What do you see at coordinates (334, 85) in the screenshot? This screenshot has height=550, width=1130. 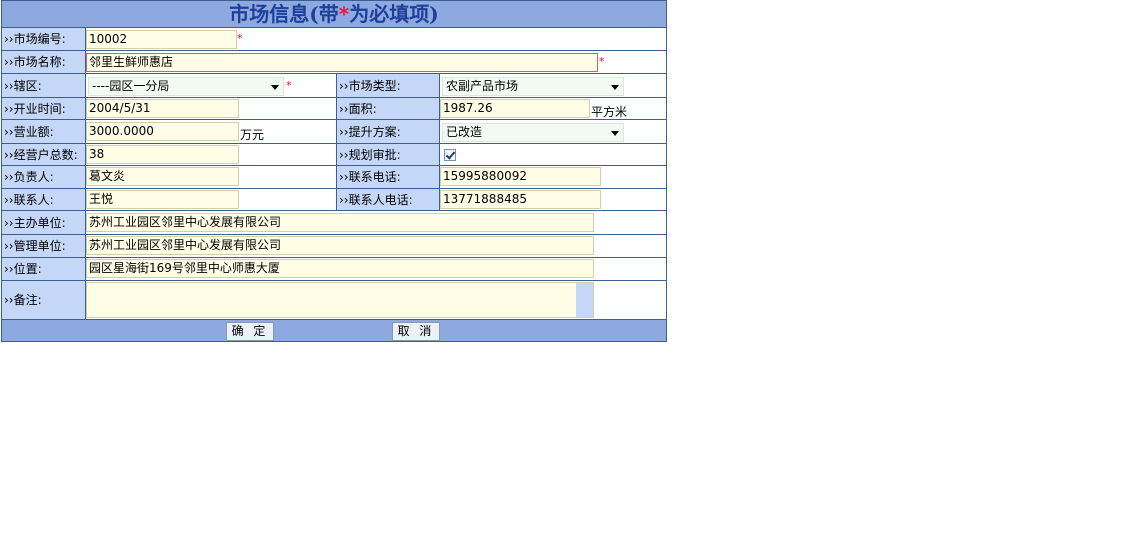 I see `row-district: ››辖区: ----园区一分局 * ››市场类型: 农副产品市场` at bounding box center [334, 85].